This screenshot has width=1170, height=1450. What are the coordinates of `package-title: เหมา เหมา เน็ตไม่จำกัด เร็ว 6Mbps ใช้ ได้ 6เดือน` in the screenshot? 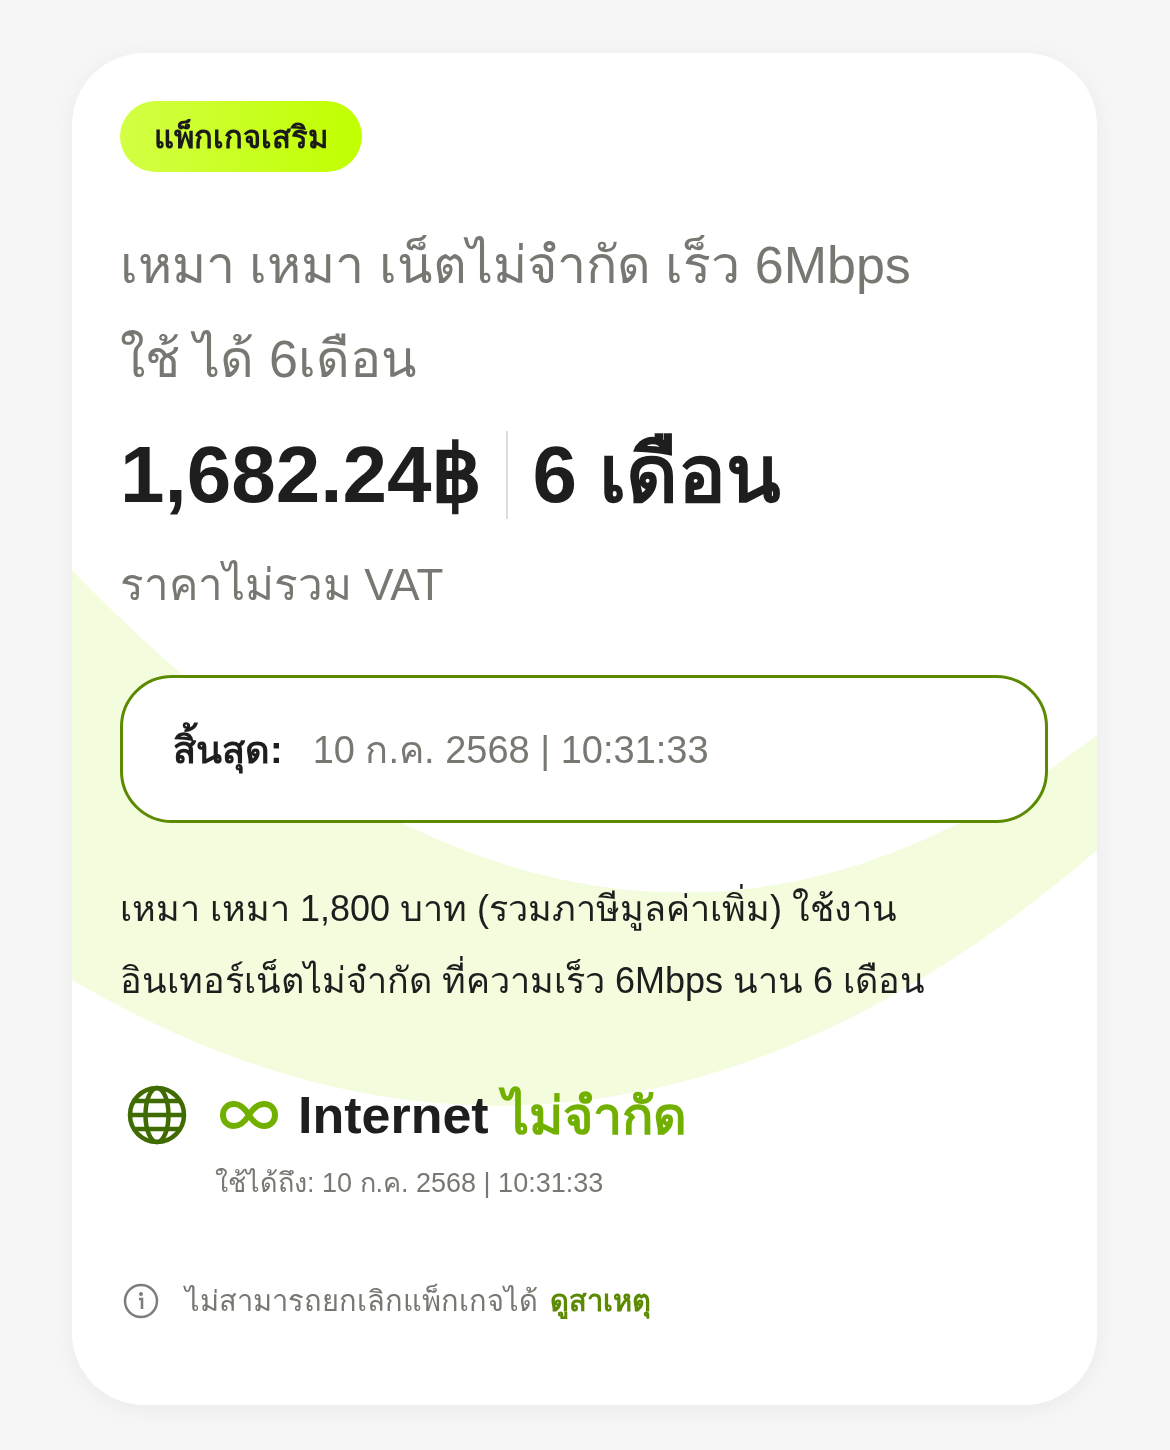 It's located at (516, 312).